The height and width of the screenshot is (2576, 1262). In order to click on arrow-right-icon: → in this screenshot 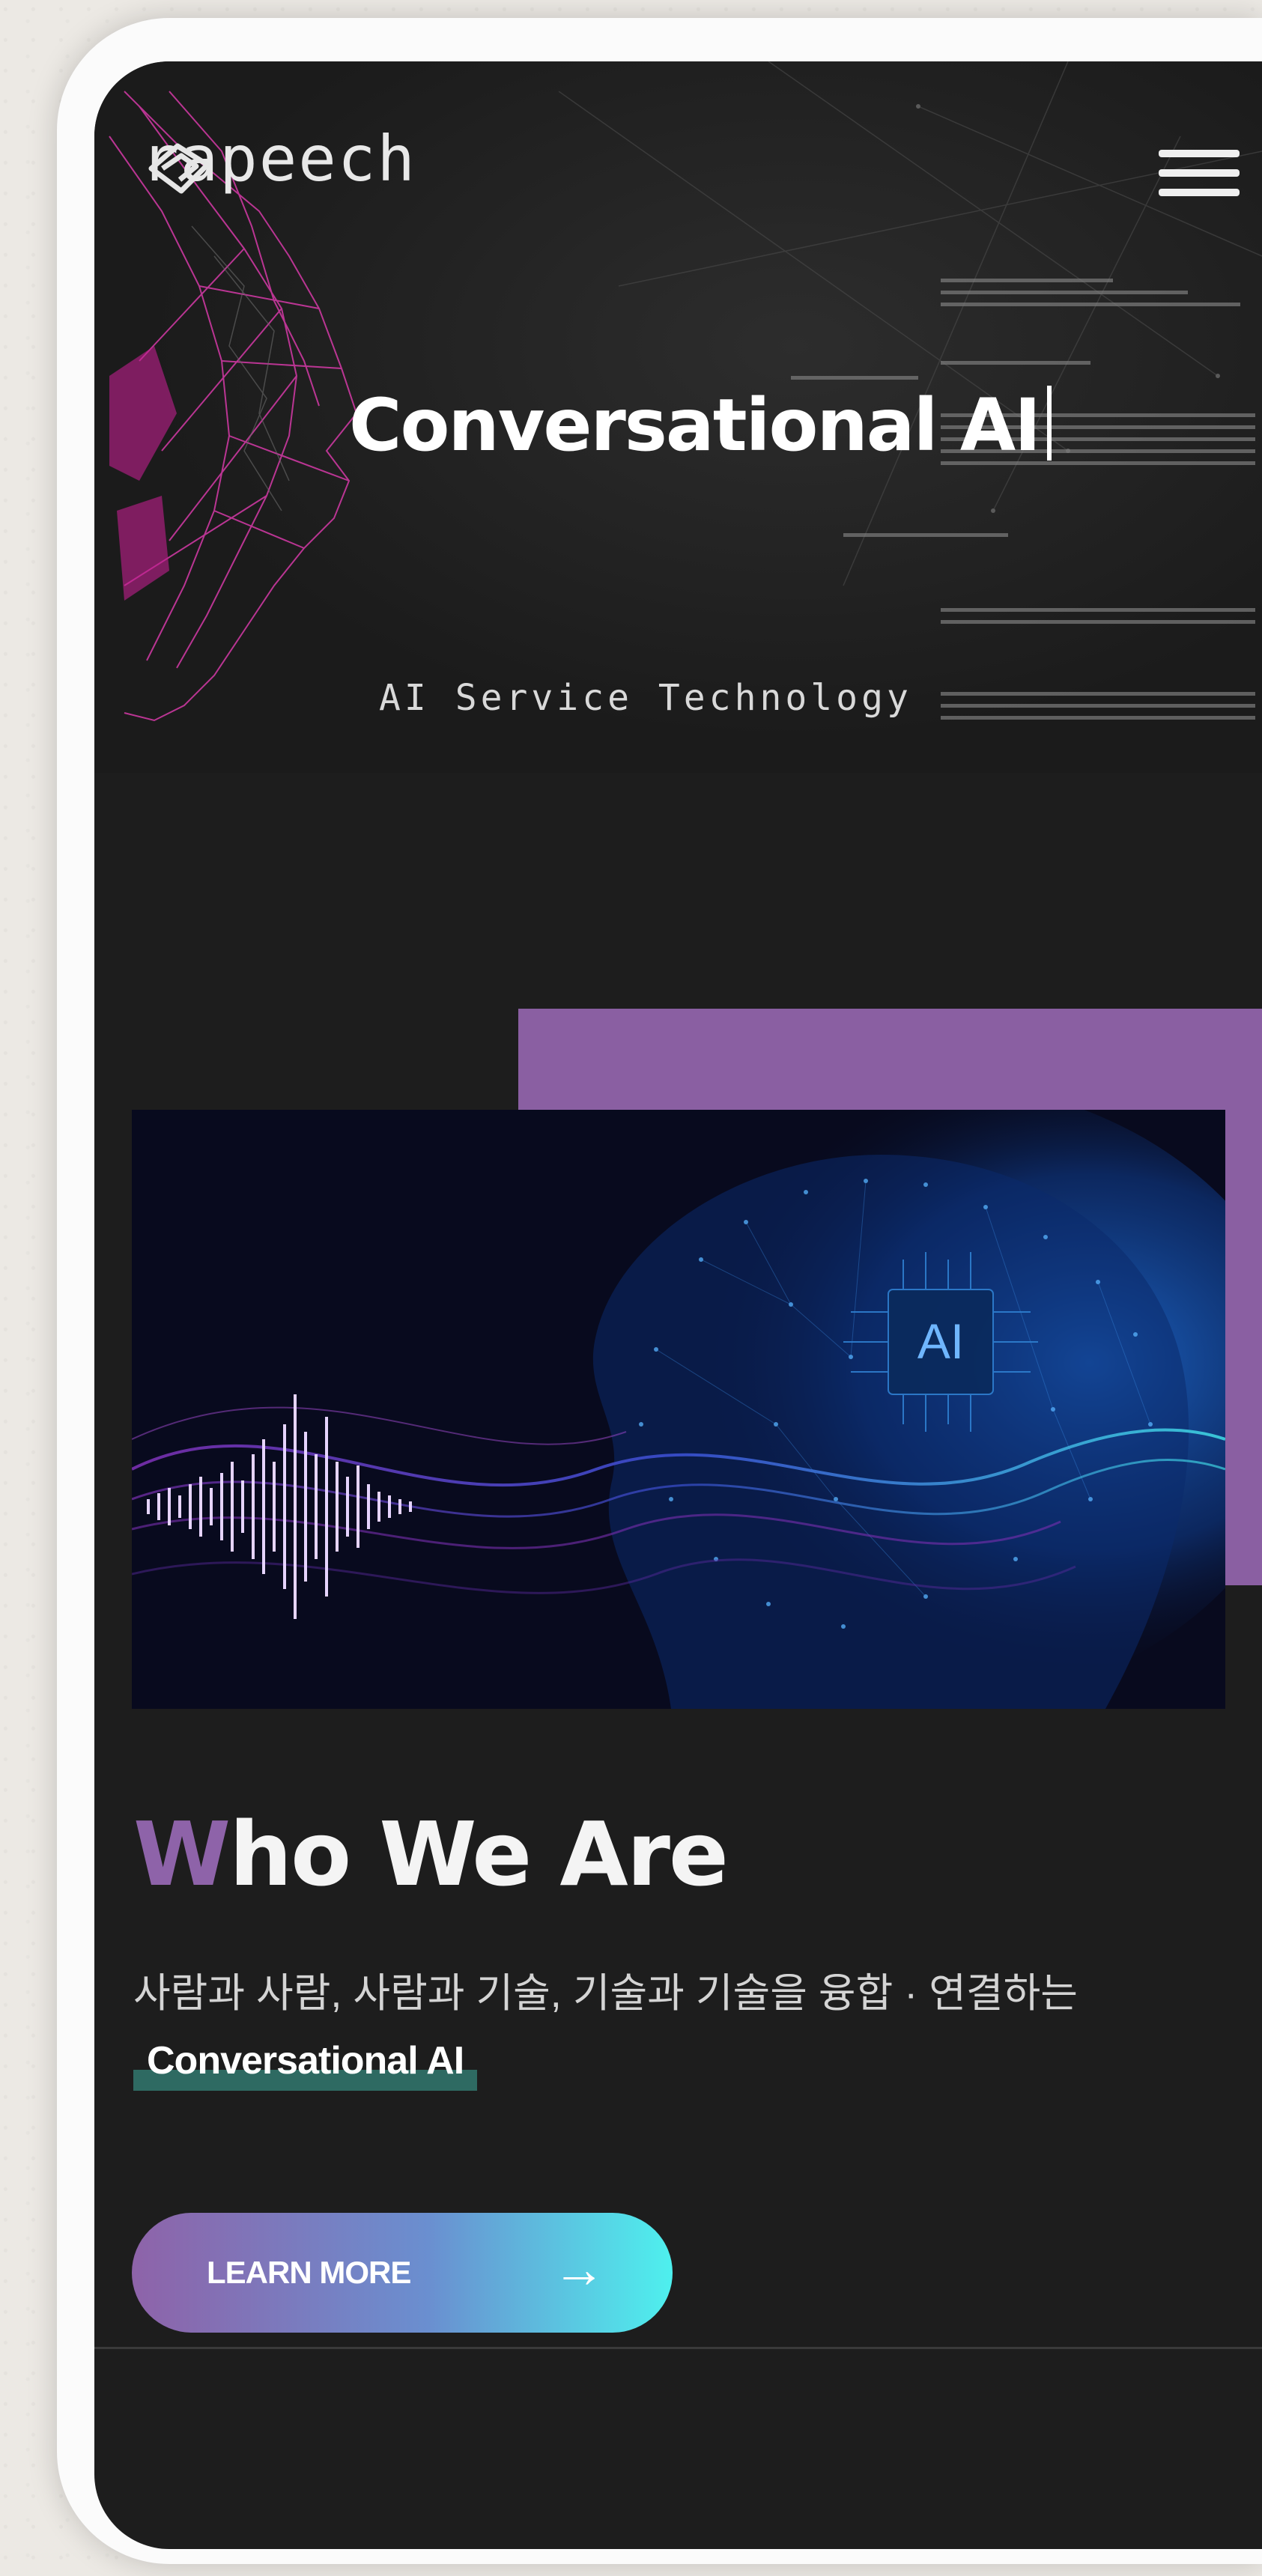, I will do `click(579, 2269)`.